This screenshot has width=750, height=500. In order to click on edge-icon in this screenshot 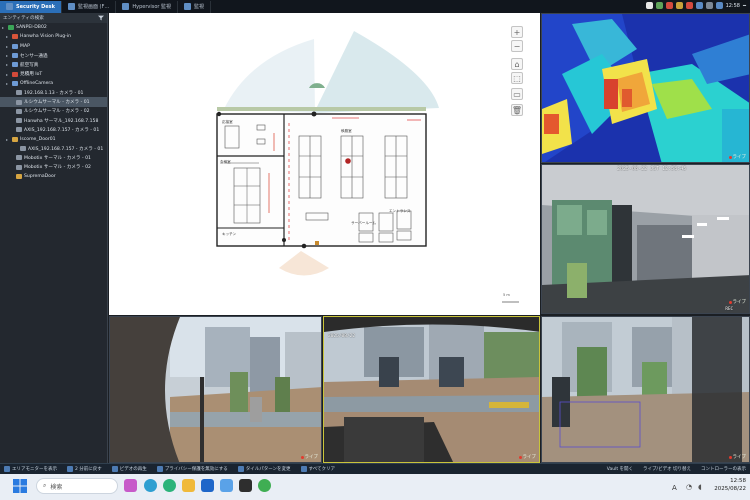, I will do `click(150, 485)`.